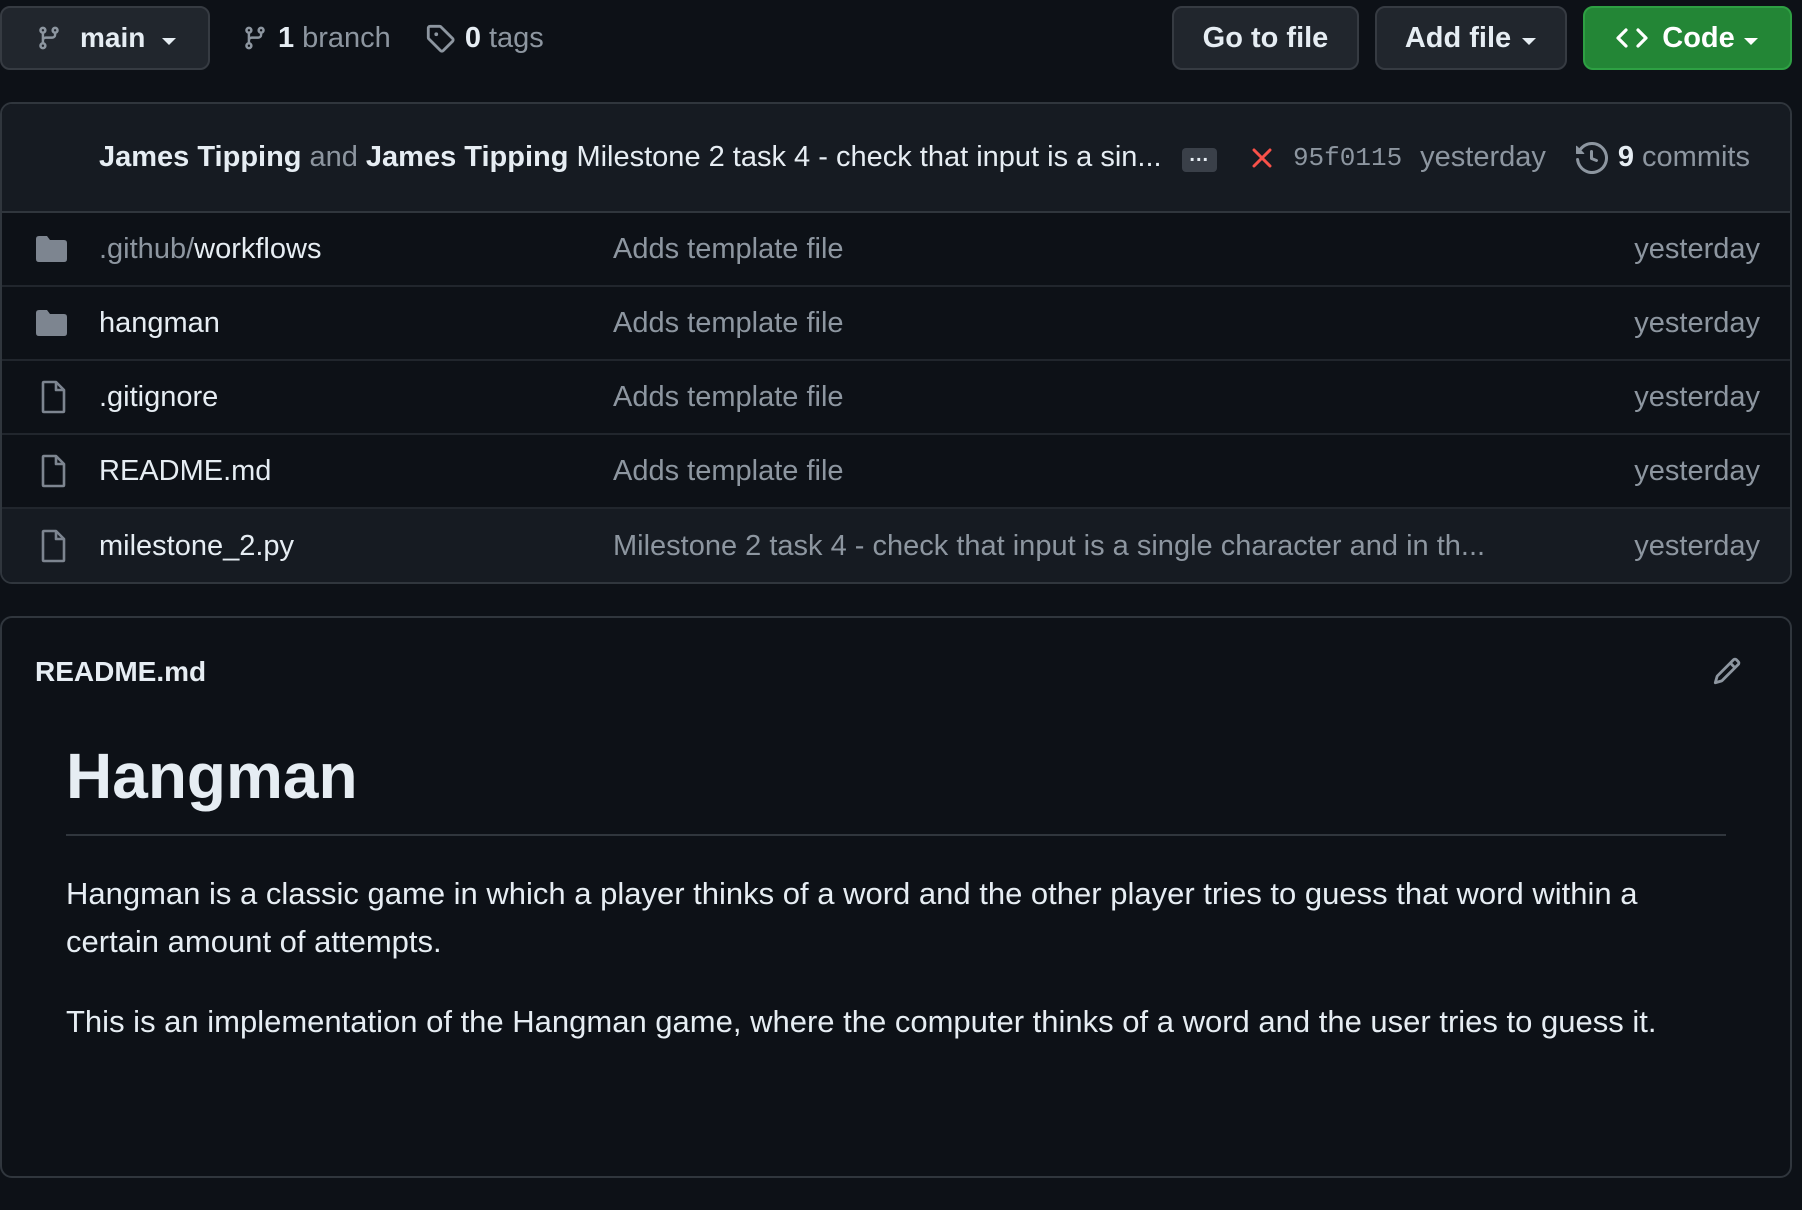  Describe the element at coordinates (896, 324) in the screenshot. I see `file-row: hangman Adds template file yesterday` at that location.